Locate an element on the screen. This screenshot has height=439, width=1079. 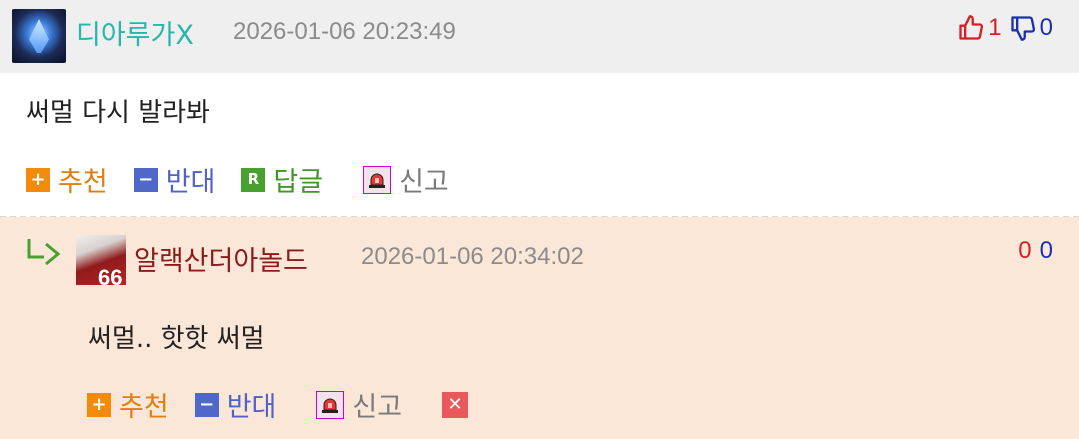
comment-actions: + 추천 − 반대 R 답글 신고 is located at coordinates (250, 179).